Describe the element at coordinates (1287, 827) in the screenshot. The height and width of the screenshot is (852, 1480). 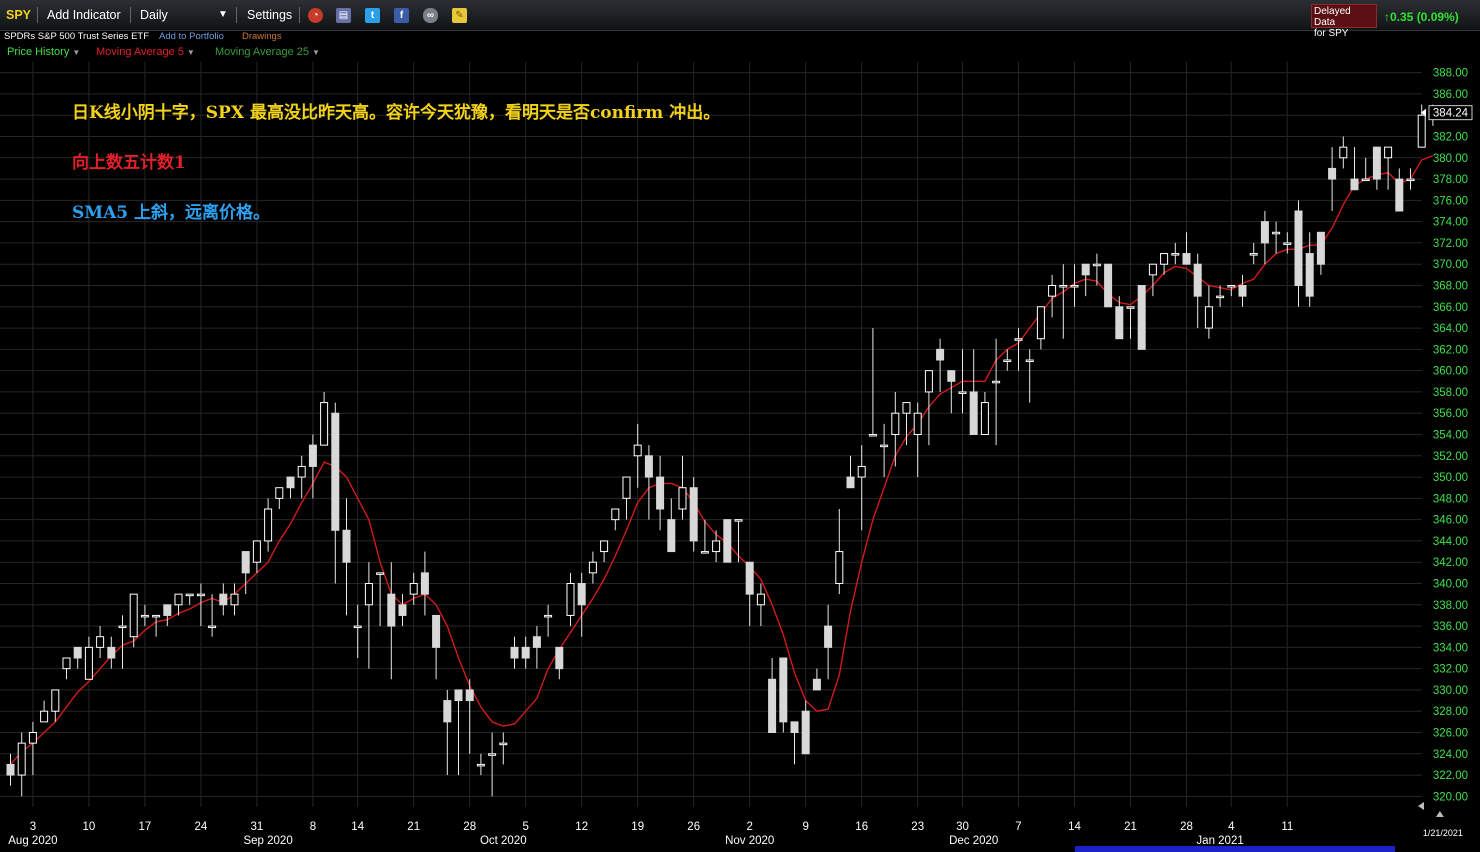
I see `x-tick-label: 11` at that location.